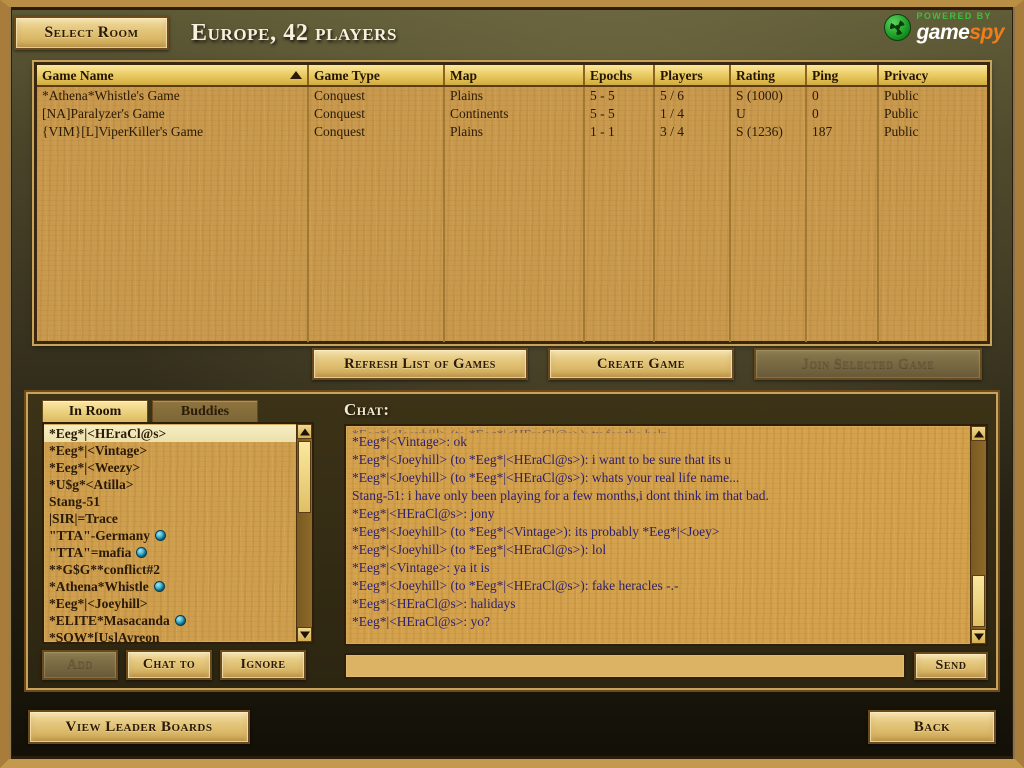 This screenshot has width=1024, height=768. Describe the element at coordinates (169, 665) in the screenshot. I see `chat-to-button: Chat to` at that location.